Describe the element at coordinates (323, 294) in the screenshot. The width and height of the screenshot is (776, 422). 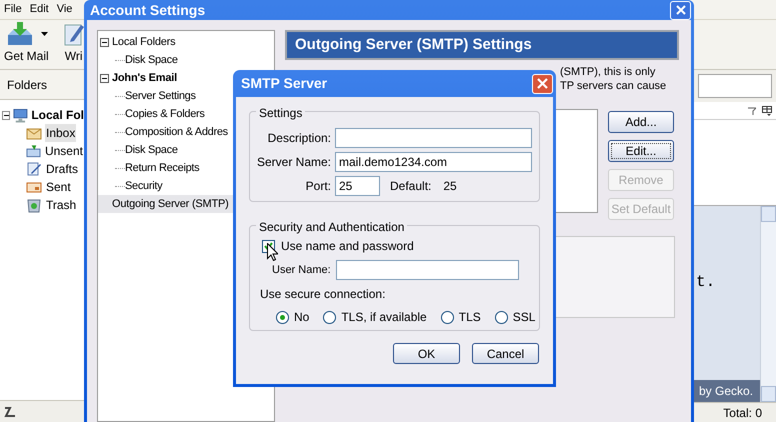
I see `field-label: Use secure connection:` at that location.